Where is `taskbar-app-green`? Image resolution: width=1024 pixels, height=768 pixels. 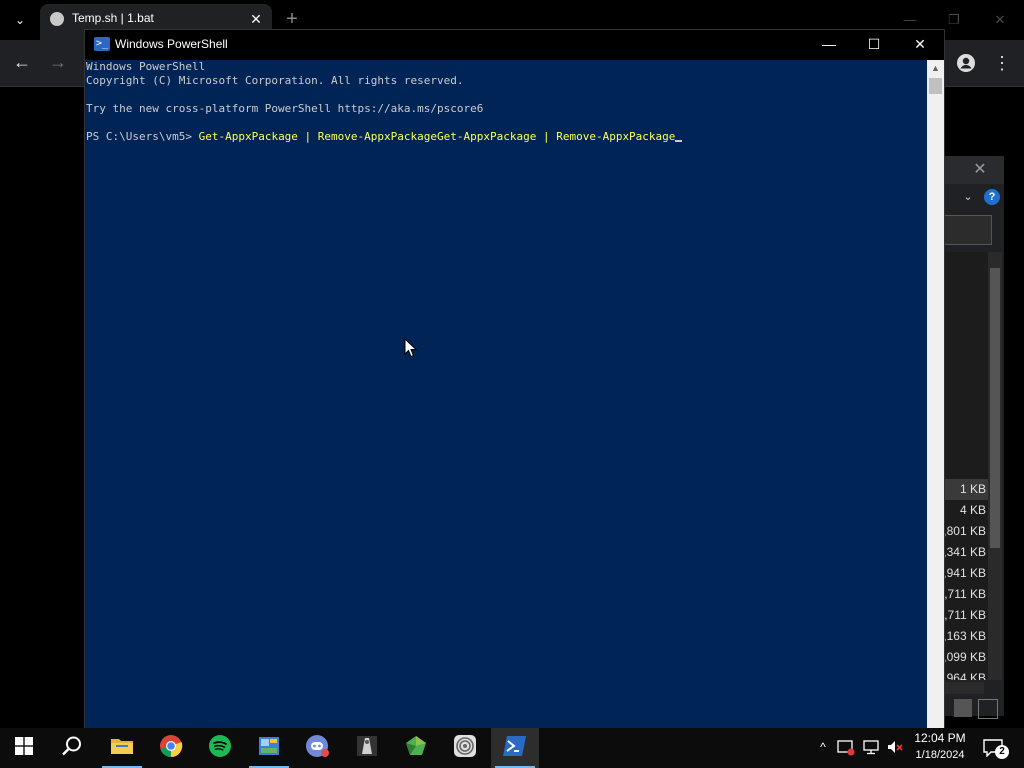 taskbar-app-green is located at coordinates (416, 748).